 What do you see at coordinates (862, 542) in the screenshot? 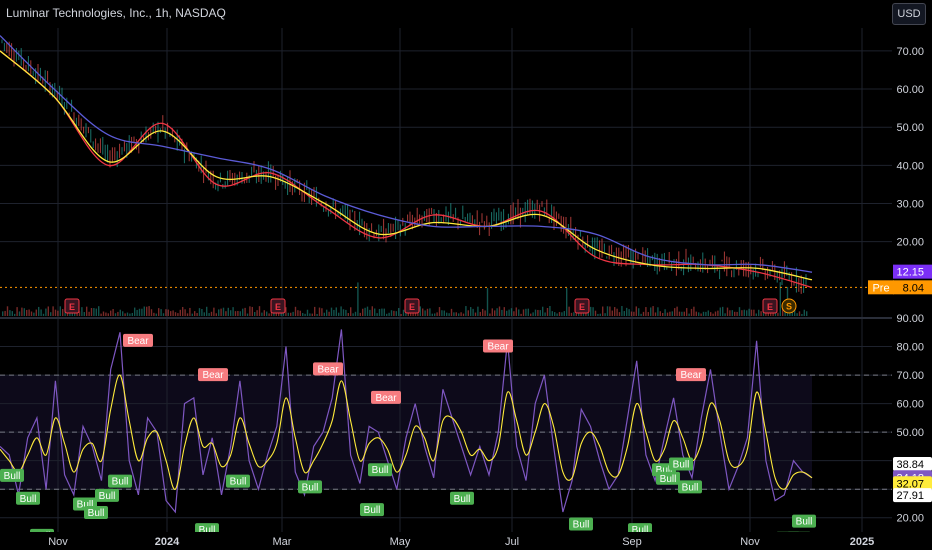
I see `time-axis-label: 2025` at bounding box center [862, 542].